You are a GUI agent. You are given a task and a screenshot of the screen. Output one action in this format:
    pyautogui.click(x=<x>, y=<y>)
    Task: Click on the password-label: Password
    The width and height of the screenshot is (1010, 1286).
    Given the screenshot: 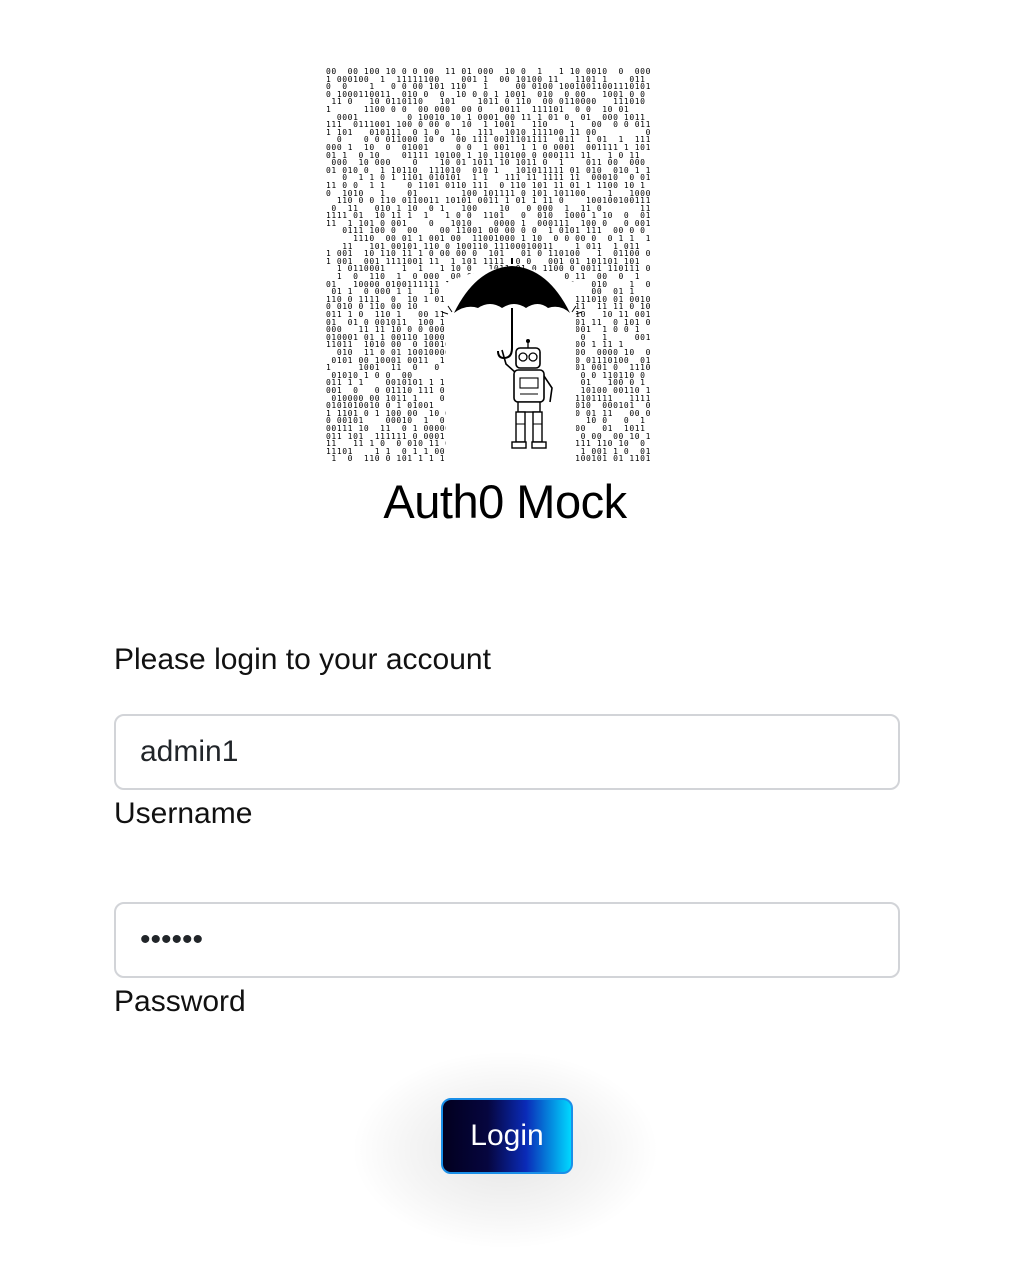 What is the action you would take?
    pyautogui.click(x=180, y=1001)
    